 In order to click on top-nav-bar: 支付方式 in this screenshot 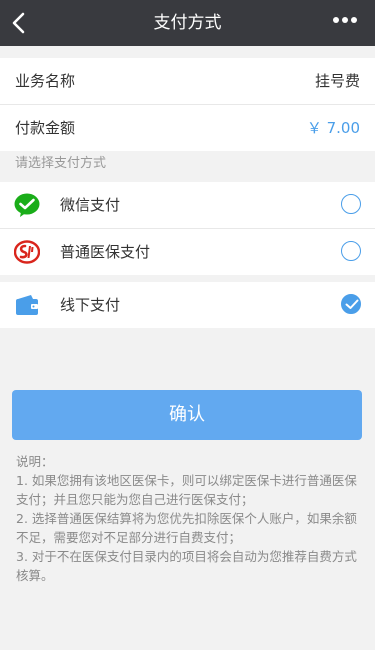, I will do `click(187, 23)`.